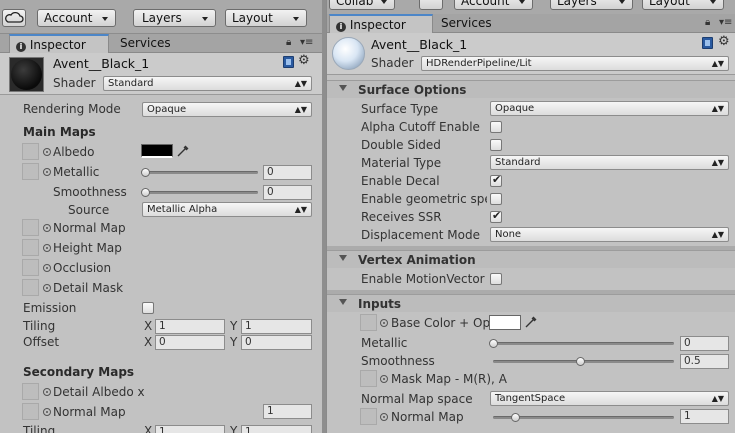  Describe the element at coordinates (704, 361) in the screenshot. I see `smoothness-value-field: 0.5` at that location.